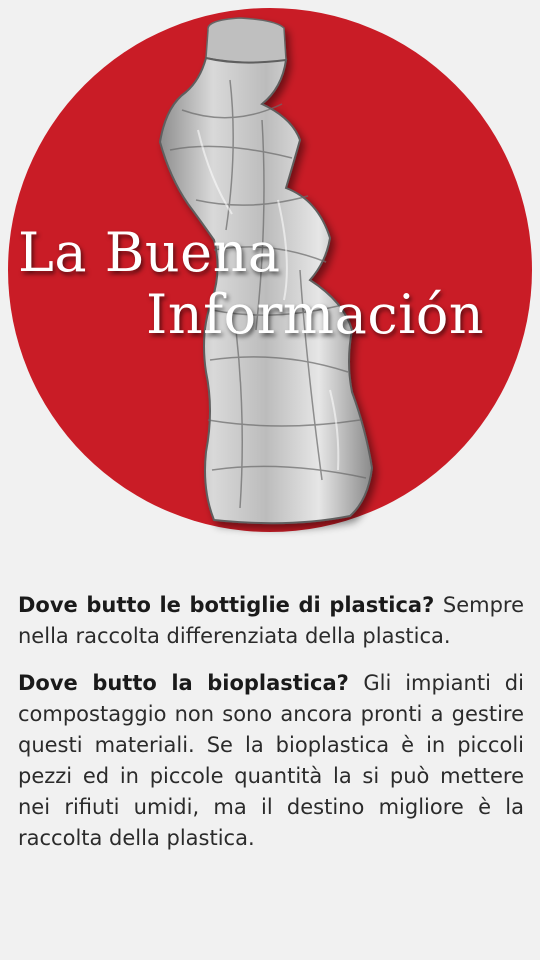 This screenshot has height=960, width=540. Describe the element at coordinates (149, 252) in the screenshot. I see `title-line-1: La Buena` at that location.